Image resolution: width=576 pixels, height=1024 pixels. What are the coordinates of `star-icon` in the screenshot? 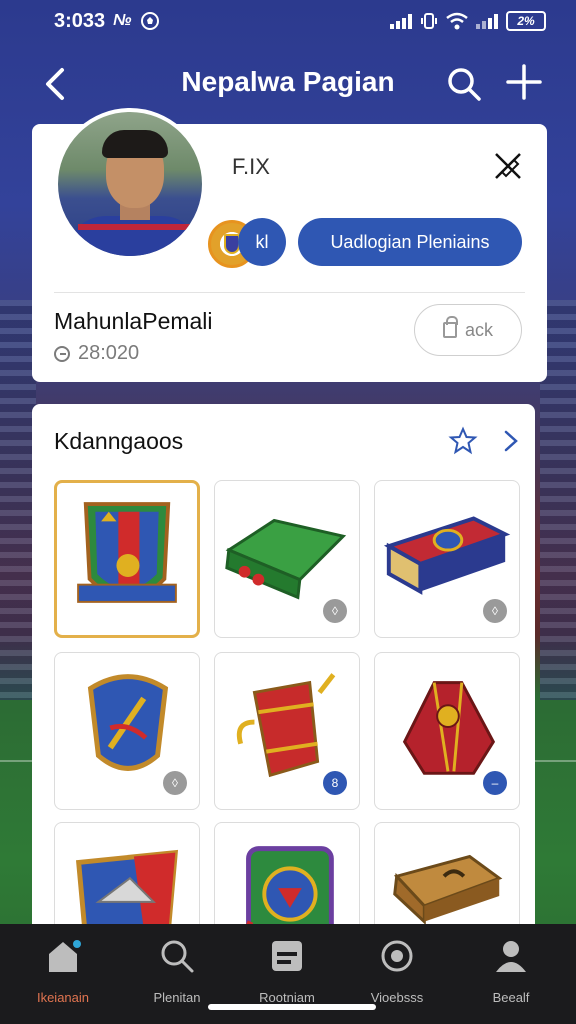 It's located at (463, 441).